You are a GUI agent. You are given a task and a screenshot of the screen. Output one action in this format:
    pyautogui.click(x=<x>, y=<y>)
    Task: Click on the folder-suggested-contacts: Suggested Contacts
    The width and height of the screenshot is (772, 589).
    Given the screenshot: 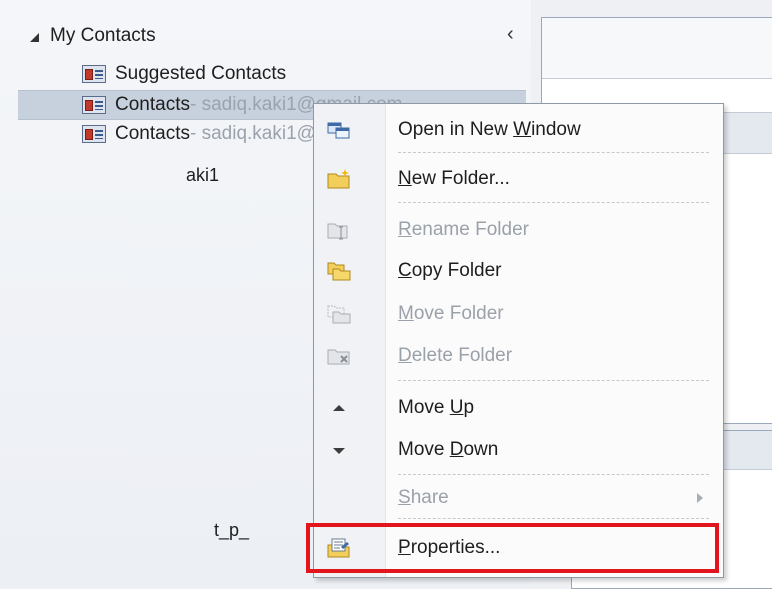 What is the action you would take?
    pyautogui.click(x=272, y=74)
    